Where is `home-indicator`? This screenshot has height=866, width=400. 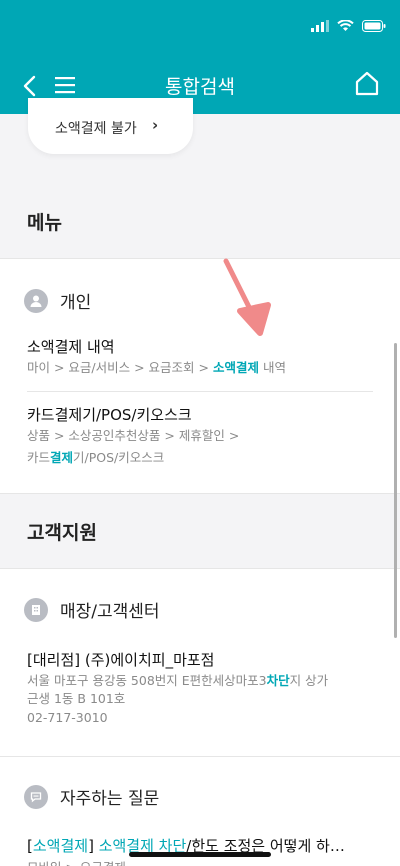
home-indicator is located at coordinates (200, 854).